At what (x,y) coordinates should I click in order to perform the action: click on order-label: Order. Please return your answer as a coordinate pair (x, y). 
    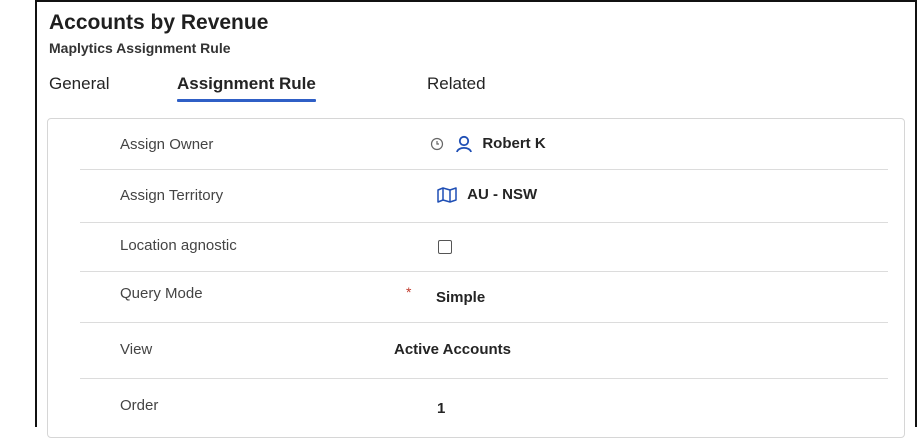
    Looking at the image, I should click on (139, 405).